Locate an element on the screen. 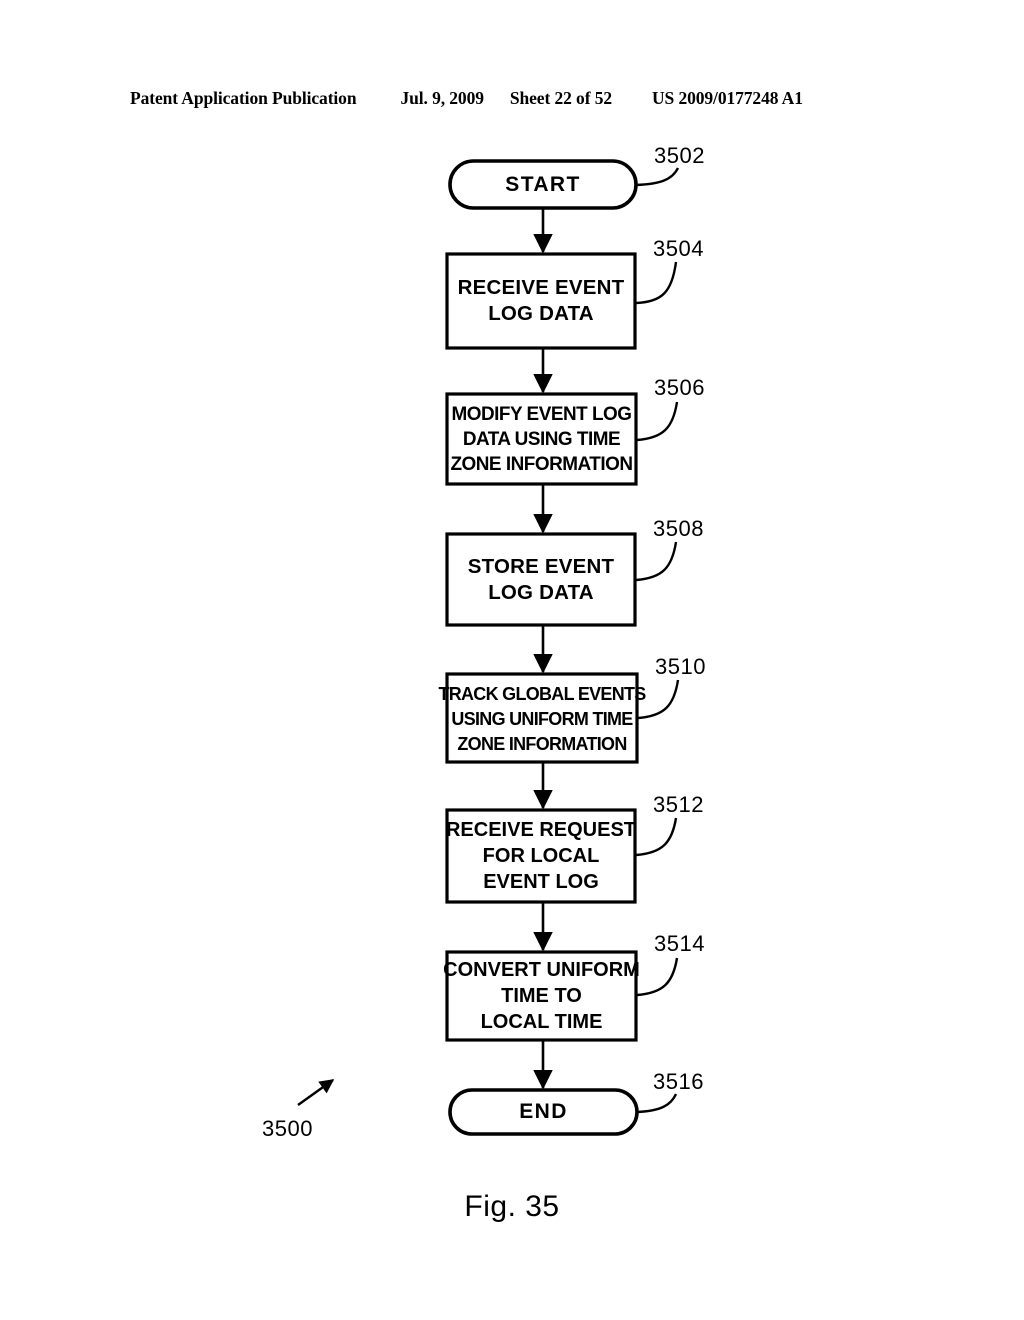 The width and height of the screenshot is (1024, 1320). node-receive-request-local-event-log-shape is located at coordinates (541, 856).